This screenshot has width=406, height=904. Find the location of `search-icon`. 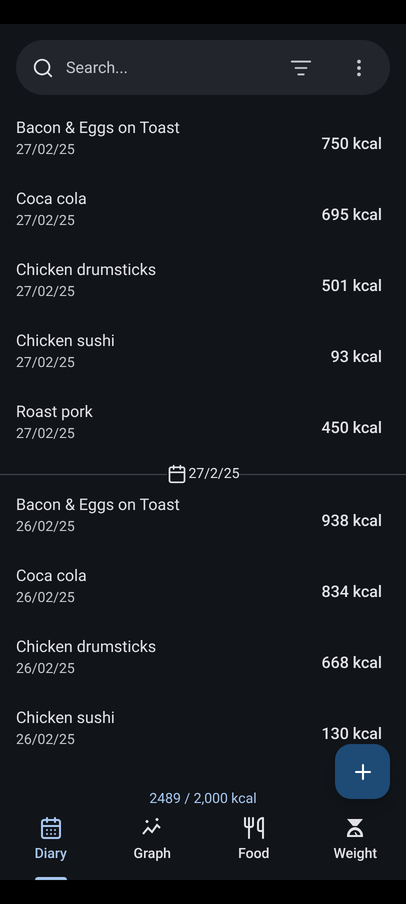

search-icon is located at coordinates (43, 67).